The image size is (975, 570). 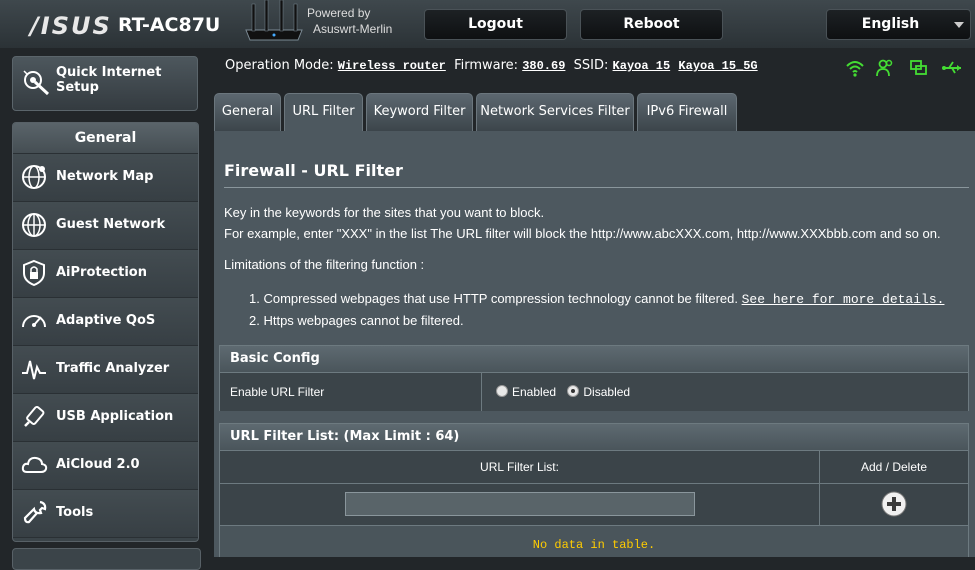 I want to click on sidebar-item-label: USB Application, so click(x=115, y=416).